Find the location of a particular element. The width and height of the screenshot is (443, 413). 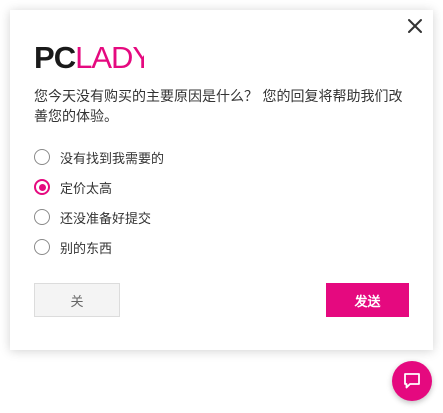

option-label: 别的东西 is located at coordinates (86, 249).